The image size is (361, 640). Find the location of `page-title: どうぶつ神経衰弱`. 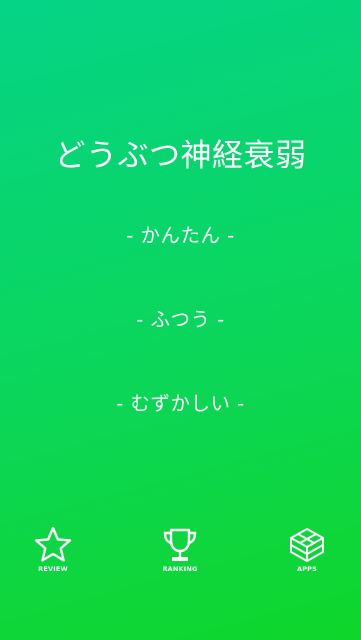

page-title: どうぶつ神経衰弱 is located at coordinates (180, 155).